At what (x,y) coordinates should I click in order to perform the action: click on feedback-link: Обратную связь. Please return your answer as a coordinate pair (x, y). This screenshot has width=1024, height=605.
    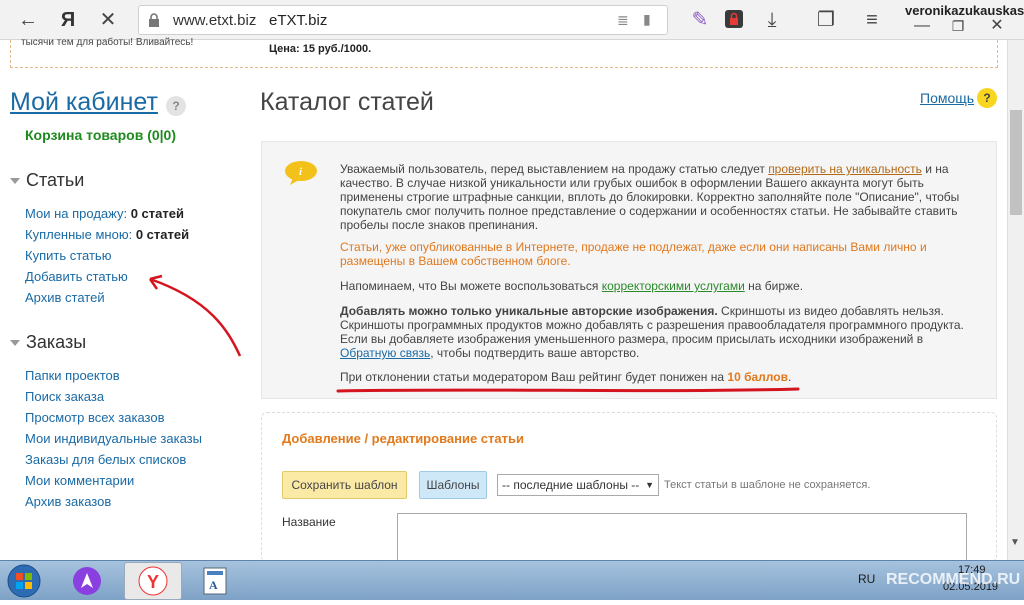
    Looking at the image, I should click on (385, 353).